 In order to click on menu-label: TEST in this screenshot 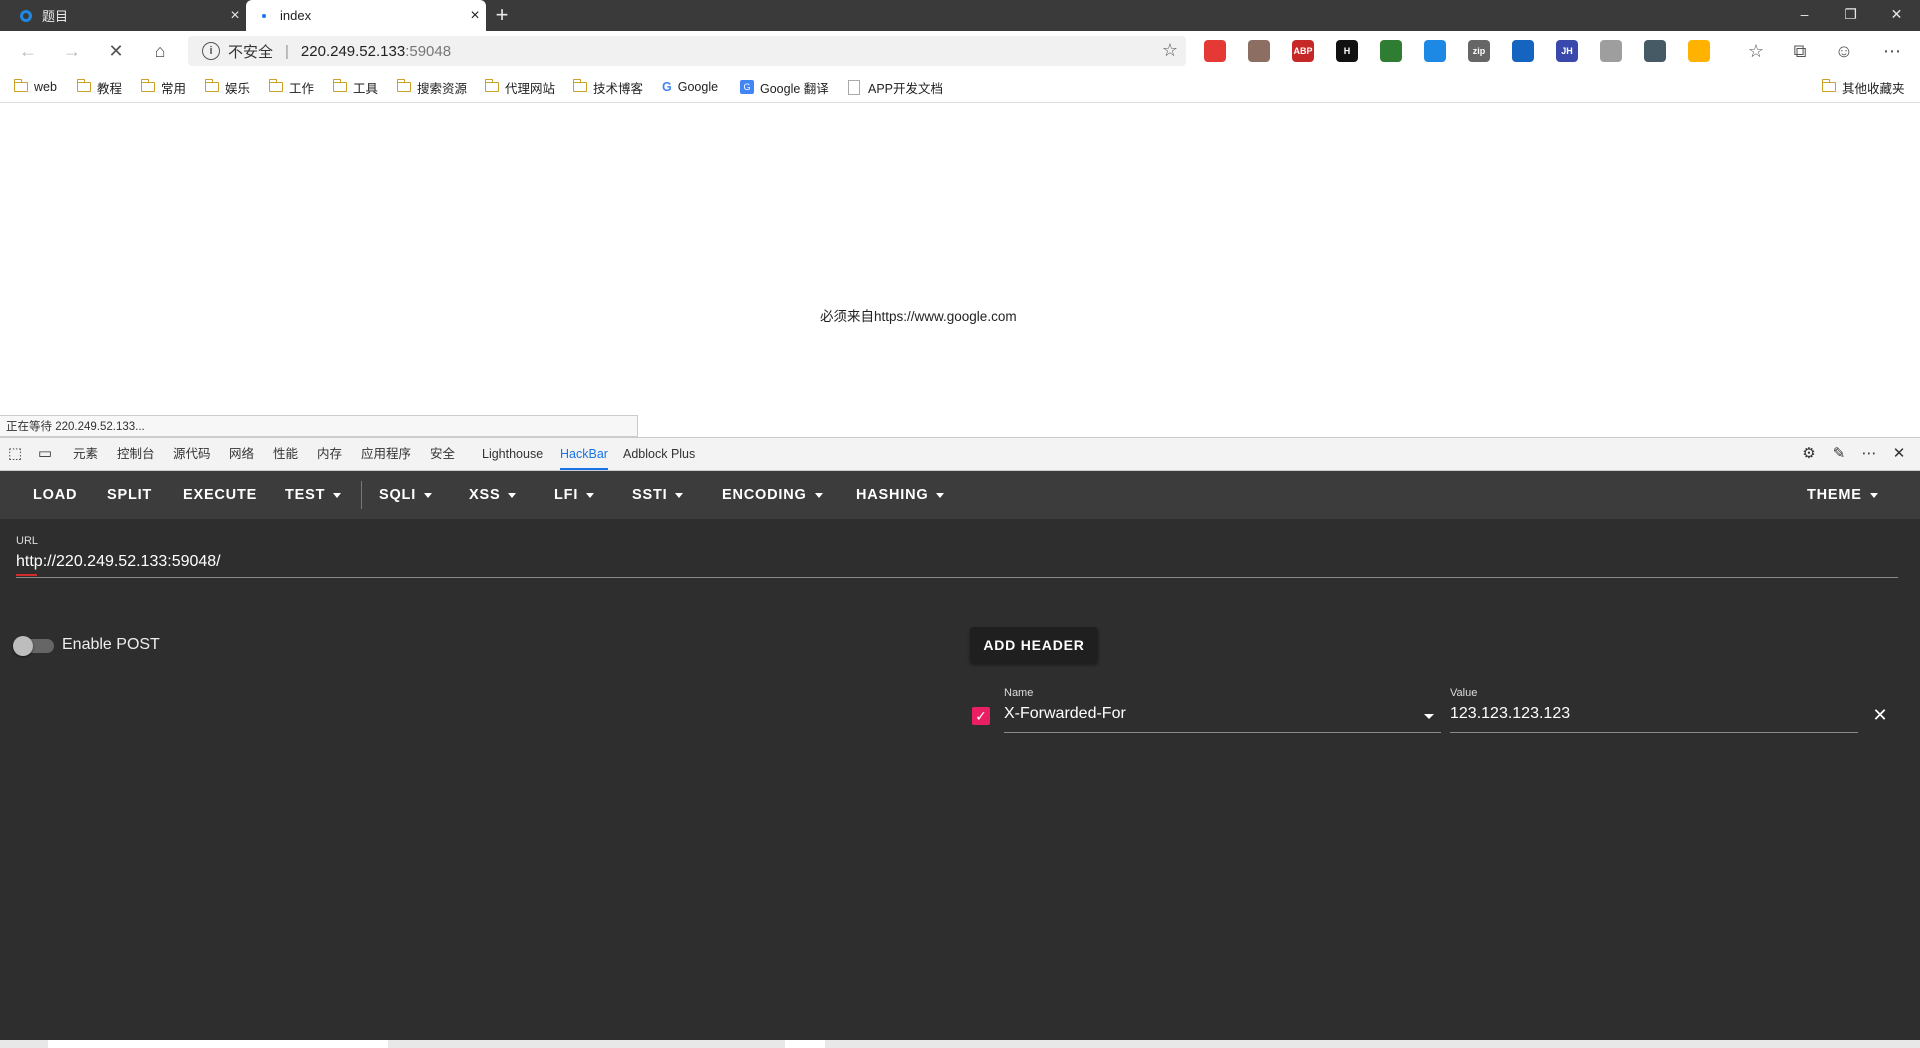, I will do `click(305, 495)`.